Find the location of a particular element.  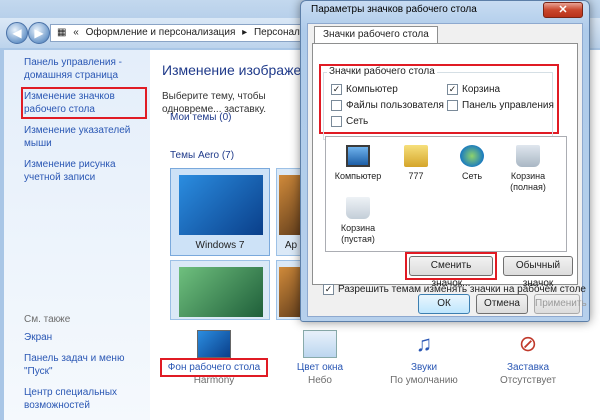

screensaver-item: ⊘ Заставка Отсутствует is located at coordinates (528, 358).